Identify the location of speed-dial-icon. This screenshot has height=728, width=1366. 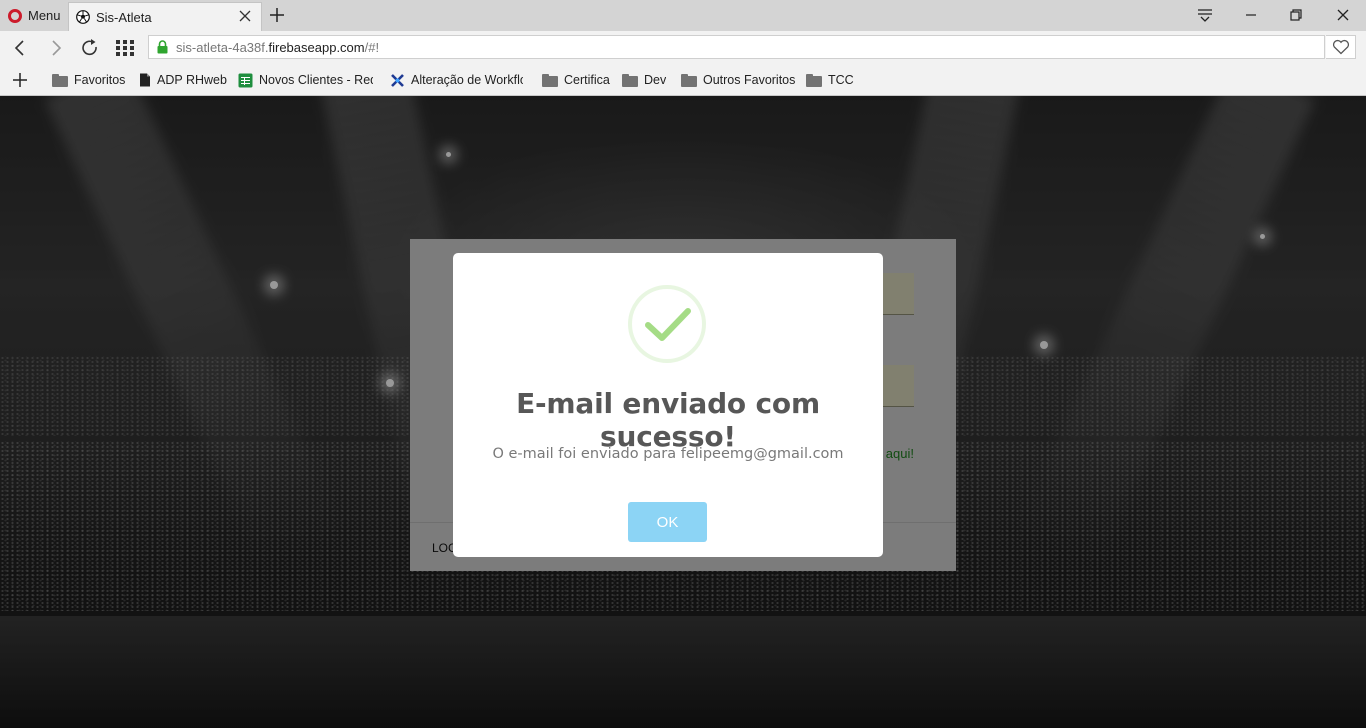
(125, 48).